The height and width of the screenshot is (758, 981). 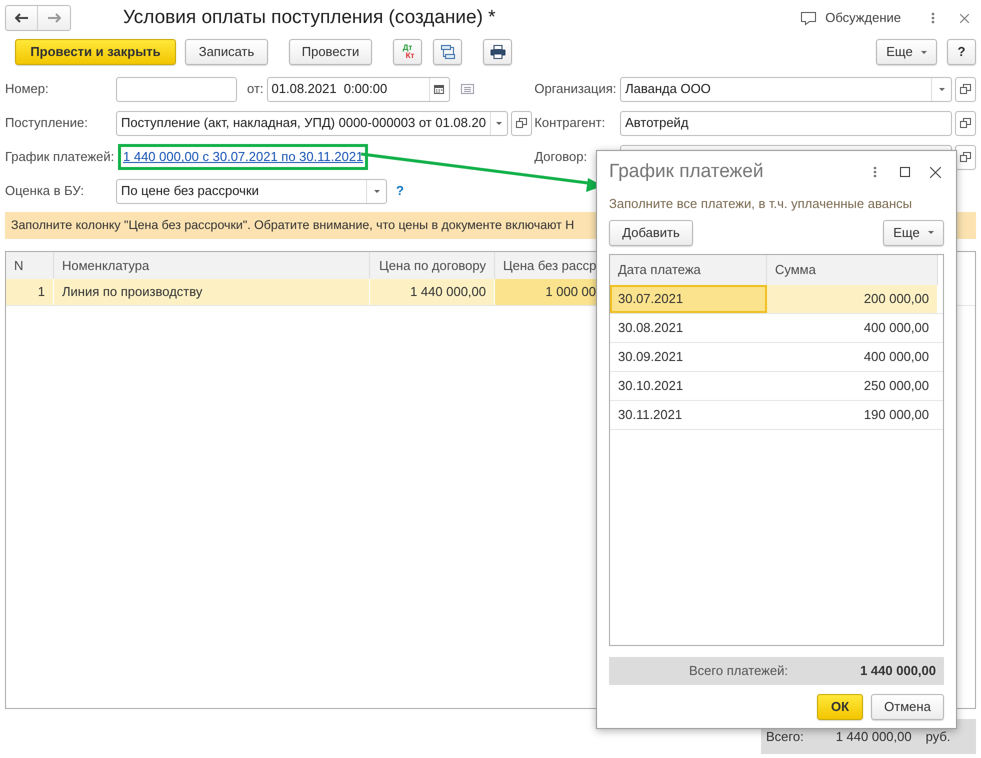 I want to click on post-and-close-button: Провести и закрыть, so click(x=95, y=52).